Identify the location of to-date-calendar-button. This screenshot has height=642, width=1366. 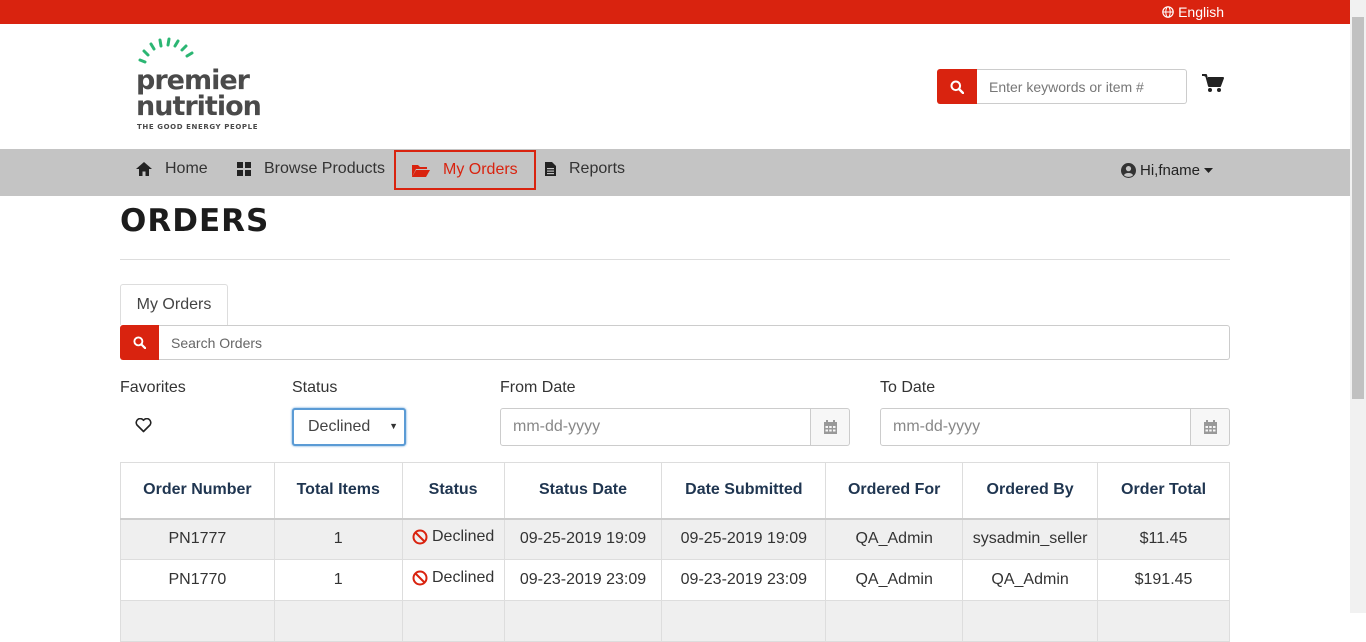
(1210, 427).